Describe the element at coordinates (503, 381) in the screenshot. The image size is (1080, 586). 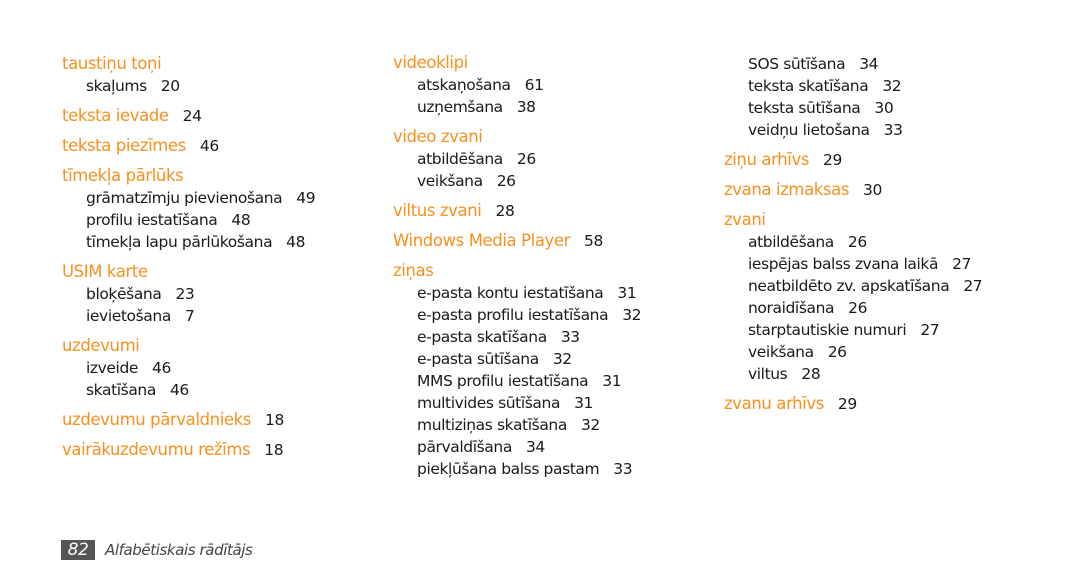
I see `subentry-term: MMS profilu iestatīšana` at that location.